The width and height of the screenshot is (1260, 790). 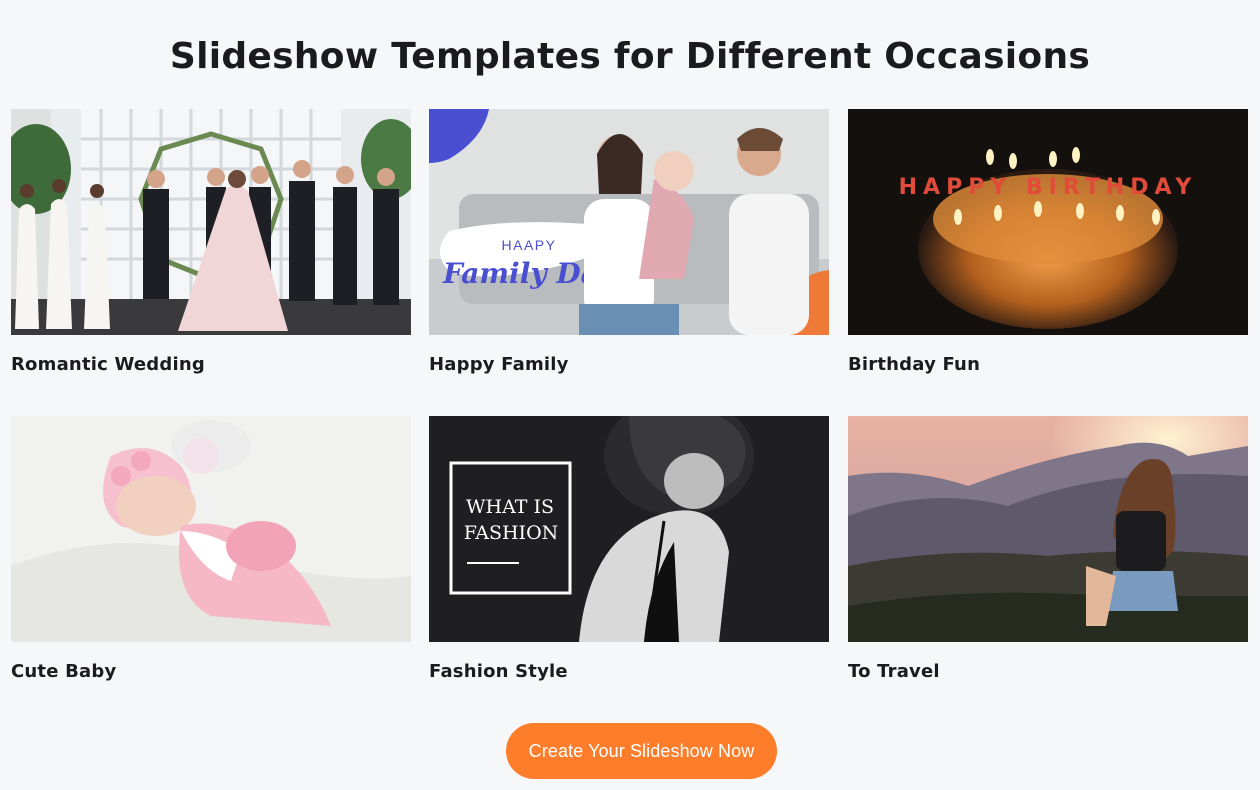 I want to click on family-overlay-small: HAAPY, so click(x=529, y=245).